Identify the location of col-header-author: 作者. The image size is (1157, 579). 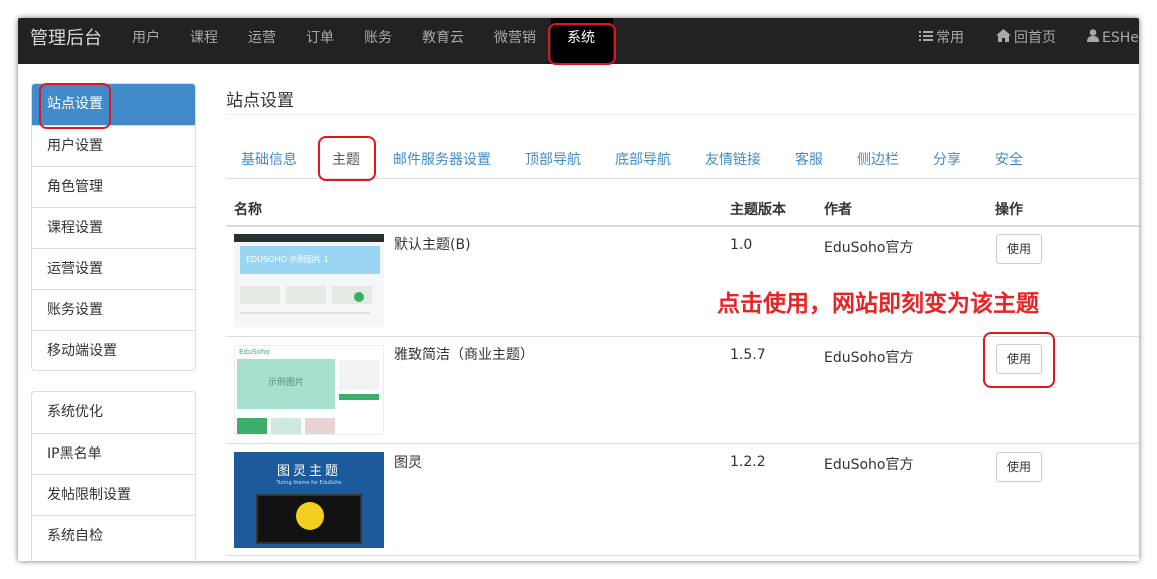
(838, 210).